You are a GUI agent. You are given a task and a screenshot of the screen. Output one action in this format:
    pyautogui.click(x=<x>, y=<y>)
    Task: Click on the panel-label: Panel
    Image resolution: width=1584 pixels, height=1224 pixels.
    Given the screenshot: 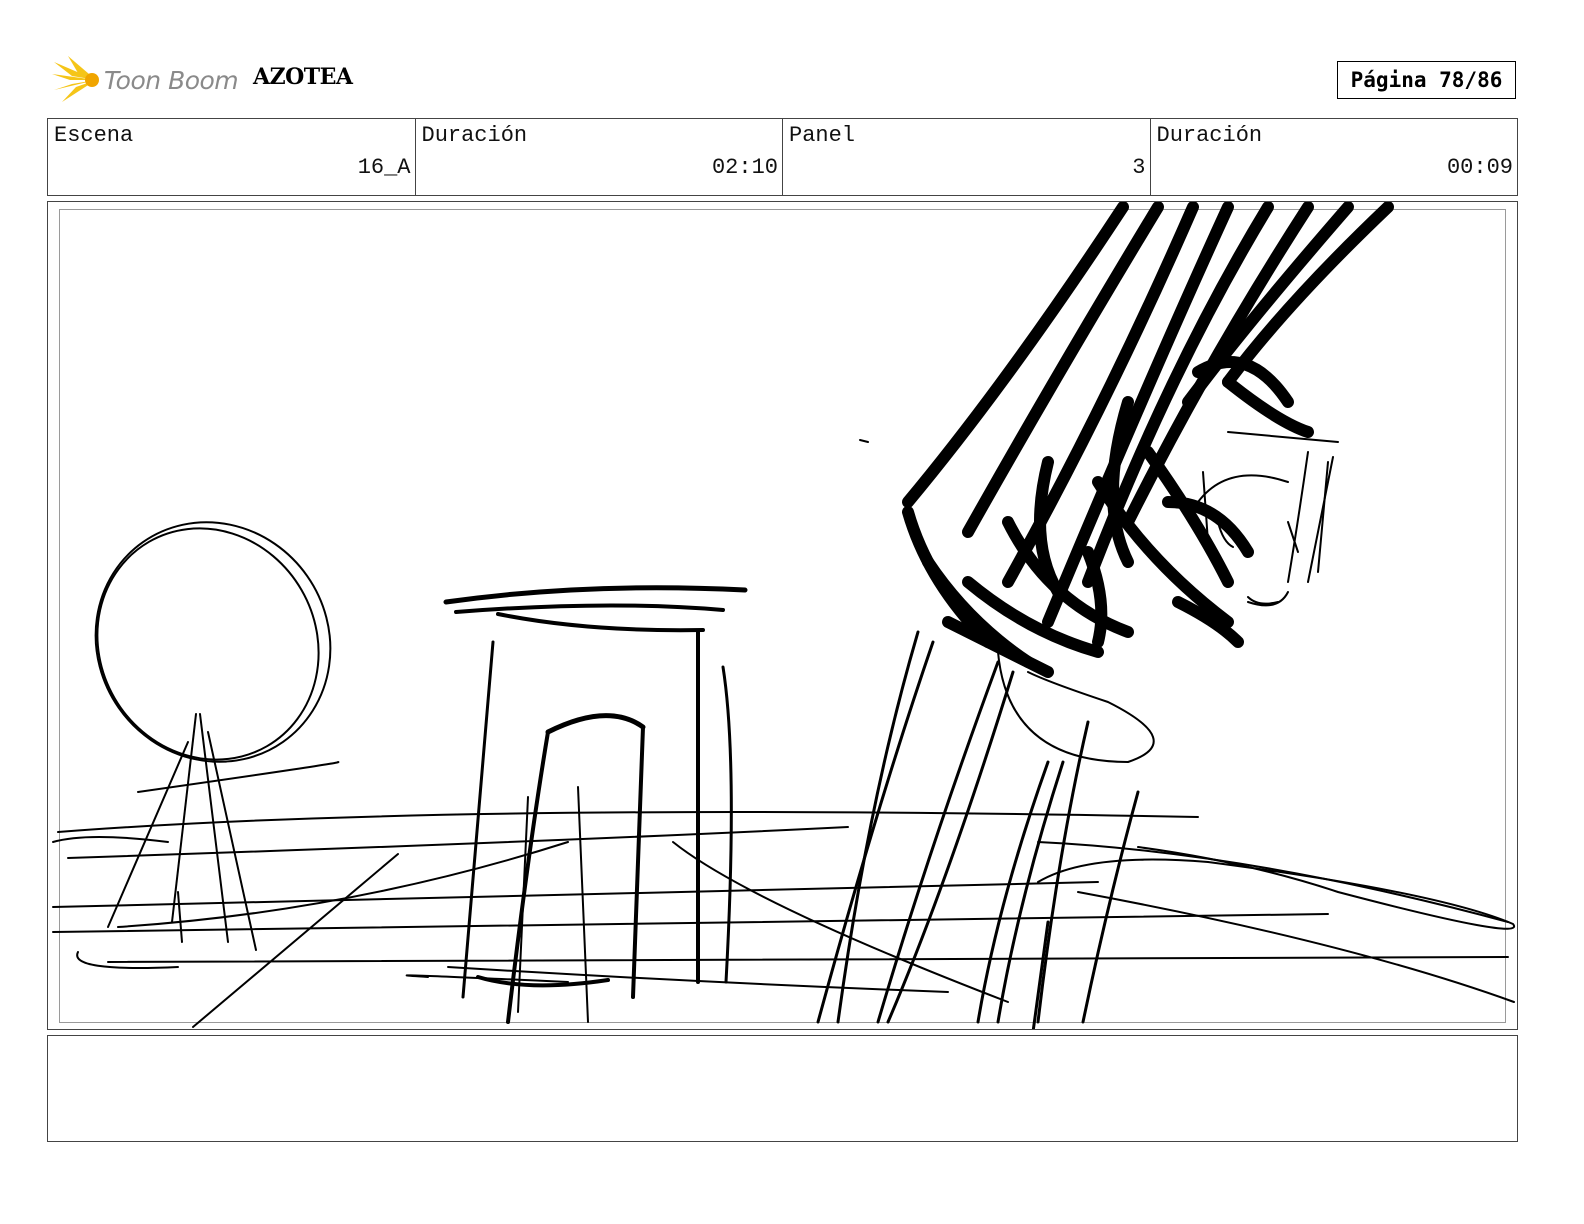 What is the action you would take?
    pyautogui.click(x=822, y=135)
    